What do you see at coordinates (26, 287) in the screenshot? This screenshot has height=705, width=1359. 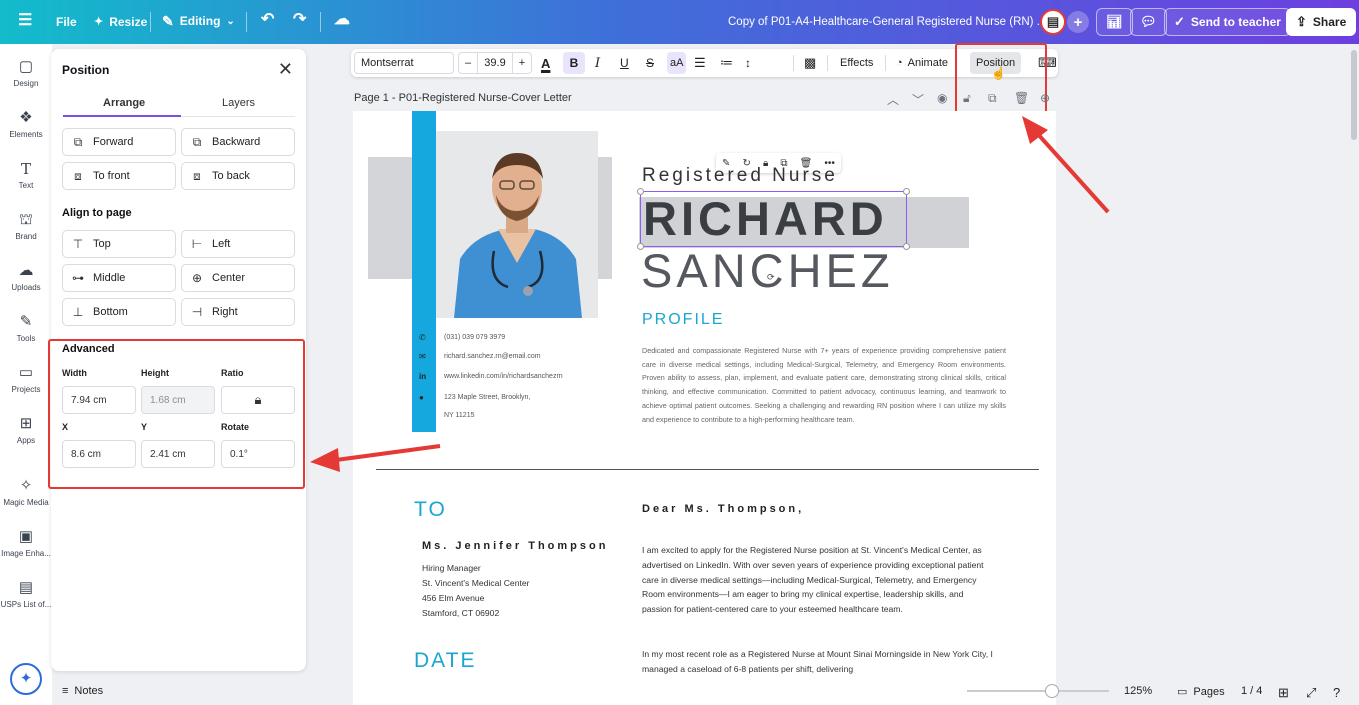 I see `rail-label: Uploads` at bounding box center [26, 287].